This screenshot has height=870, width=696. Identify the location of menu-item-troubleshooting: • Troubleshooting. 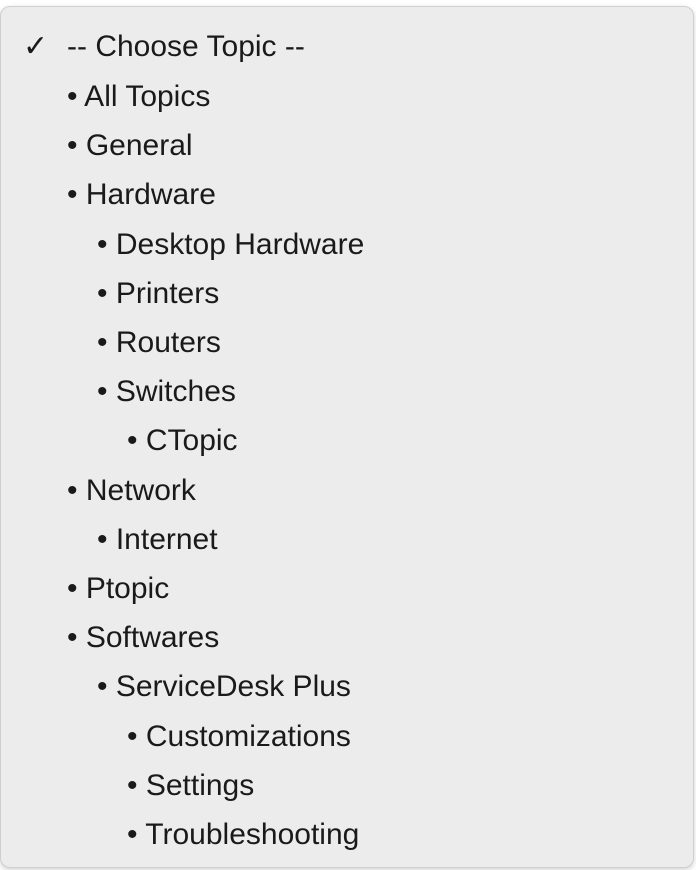
(180, 835).